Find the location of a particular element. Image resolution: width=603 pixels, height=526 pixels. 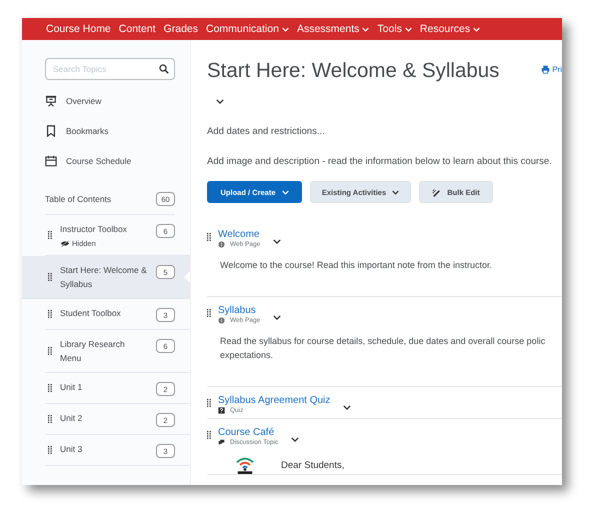

sidebar-link: Bookmarks is located at coordinates (87, 131).